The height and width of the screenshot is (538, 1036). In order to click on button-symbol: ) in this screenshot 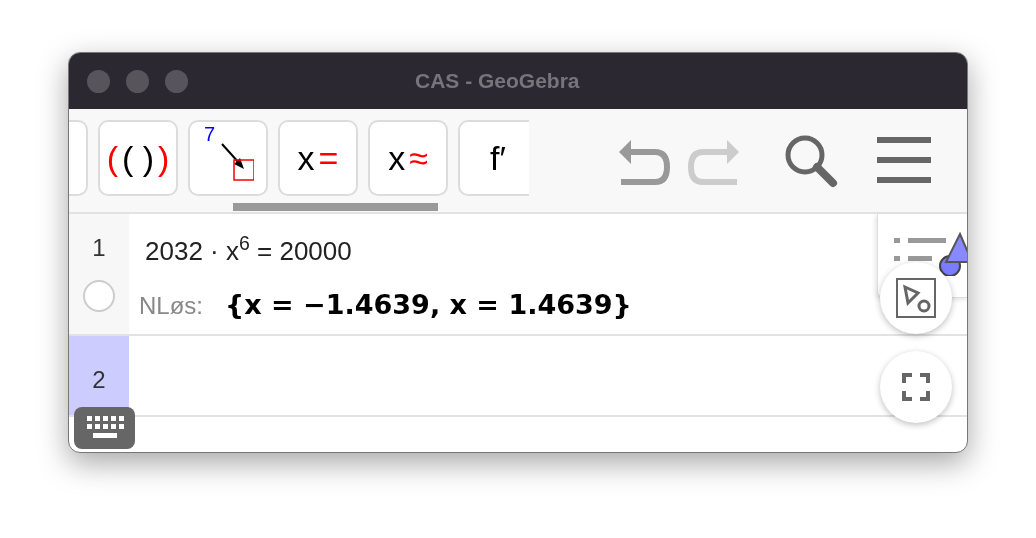, I will do `click(164, 158)`.